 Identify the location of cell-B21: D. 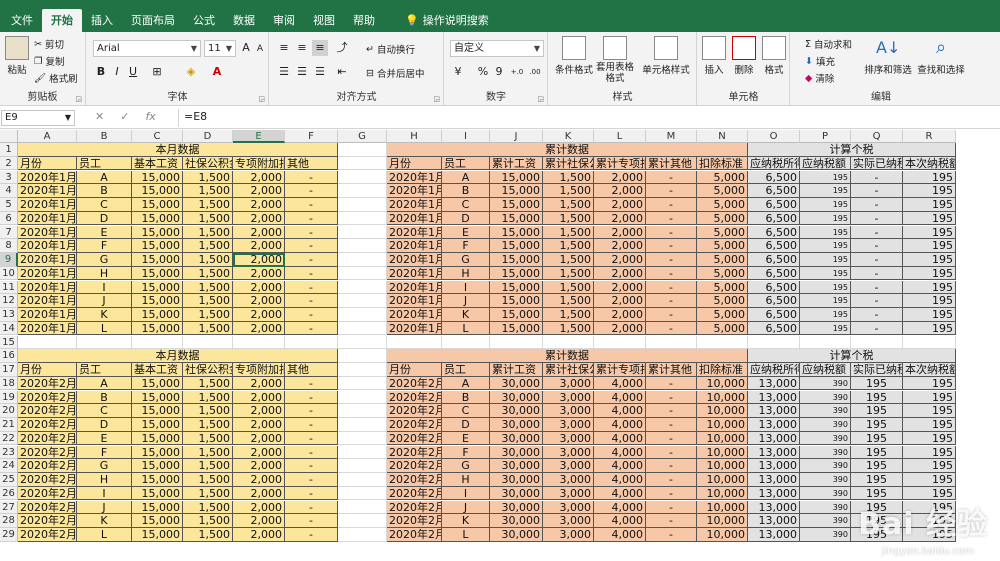
(104, 425).